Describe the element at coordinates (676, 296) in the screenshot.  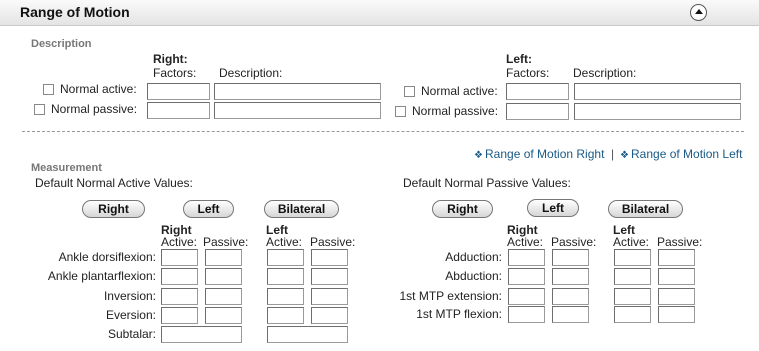
I see `first-mtp-extension-left-passive-field` at that location.